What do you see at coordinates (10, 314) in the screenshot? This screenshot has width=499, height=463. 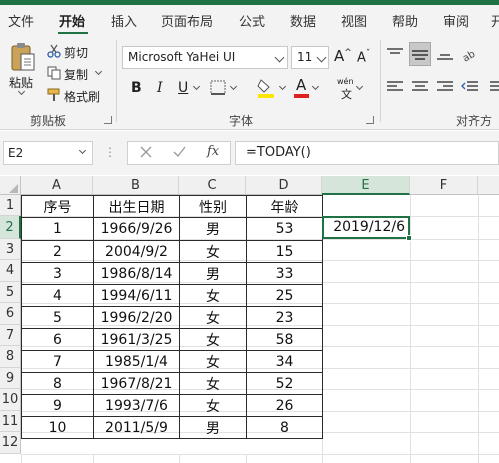 I see `row-header-6: 6` at bounding box center [10, 314].